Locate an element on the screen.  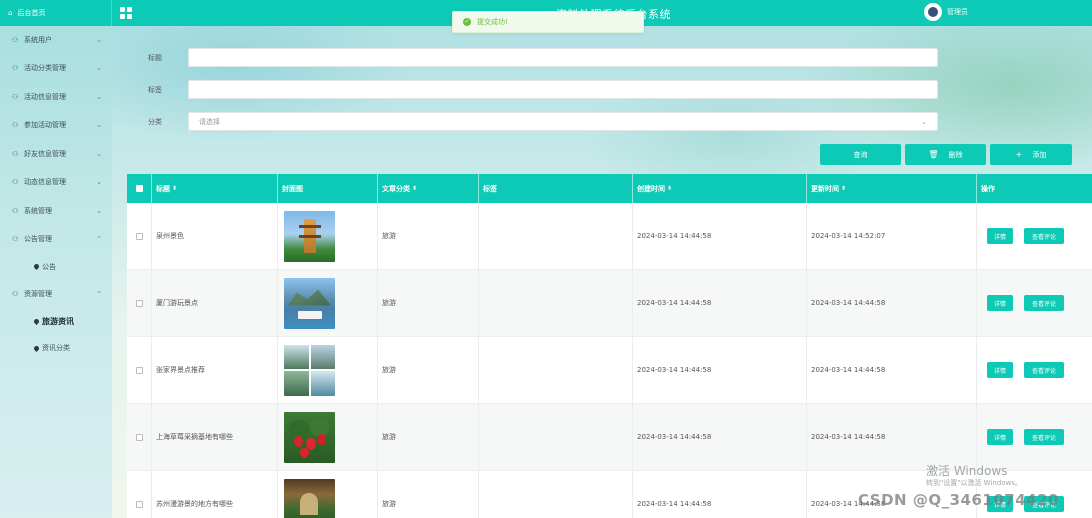
col-actions: 操作 is located at coordinates (1034, 188).